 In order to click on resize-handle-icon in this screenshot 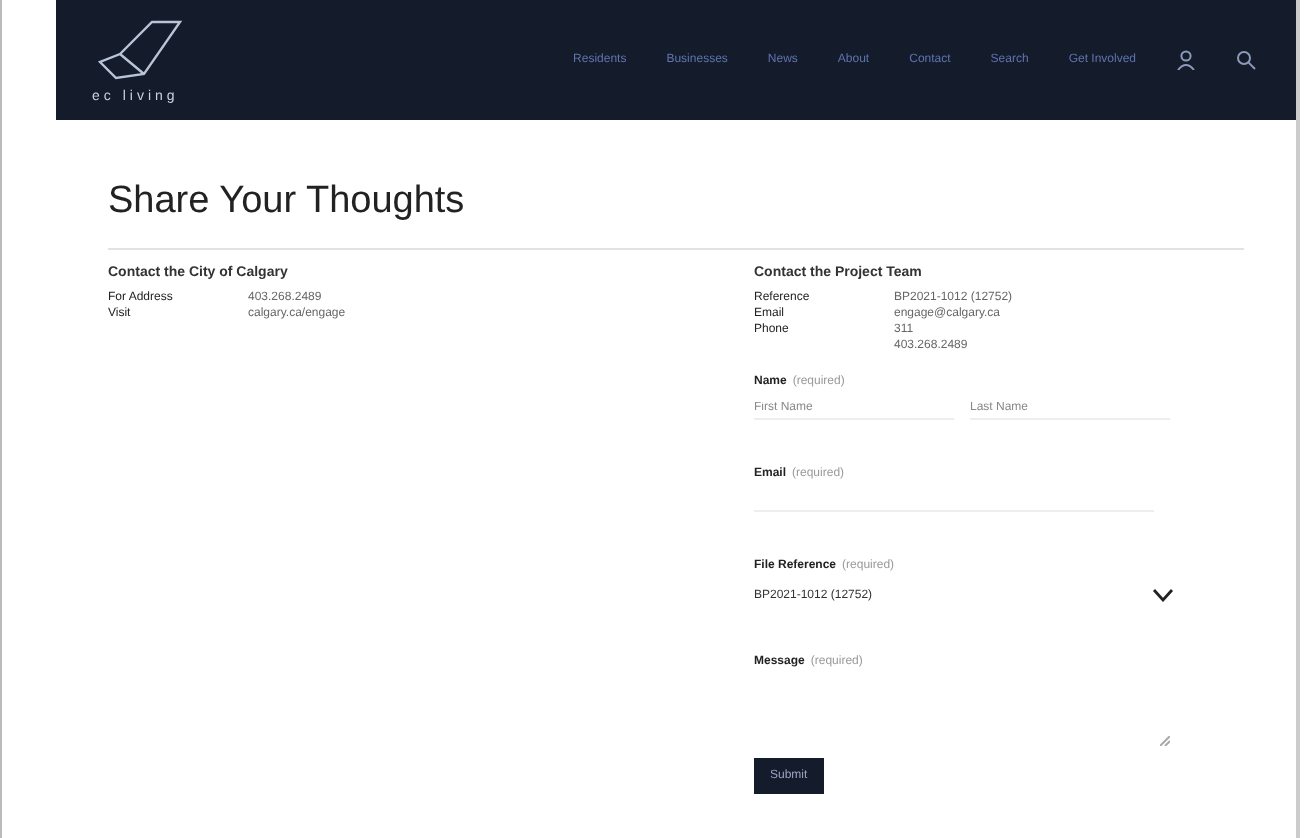, I will do `click(1165, 741)`.